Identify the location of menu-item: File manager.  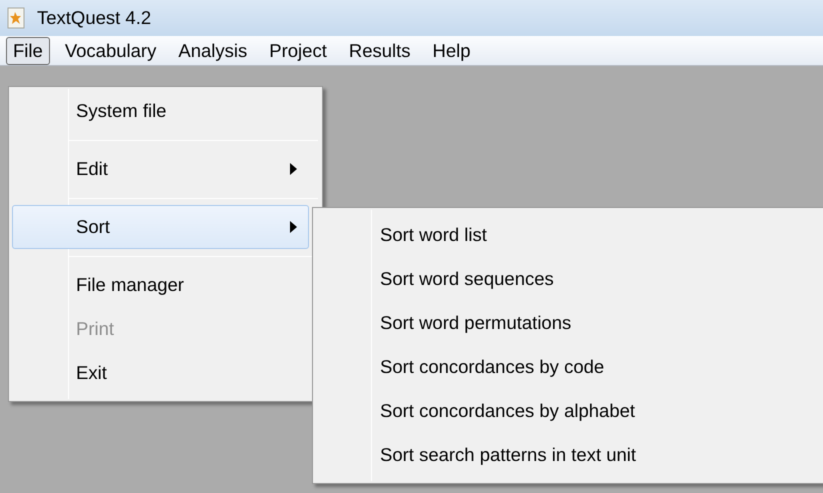
(160, 285).